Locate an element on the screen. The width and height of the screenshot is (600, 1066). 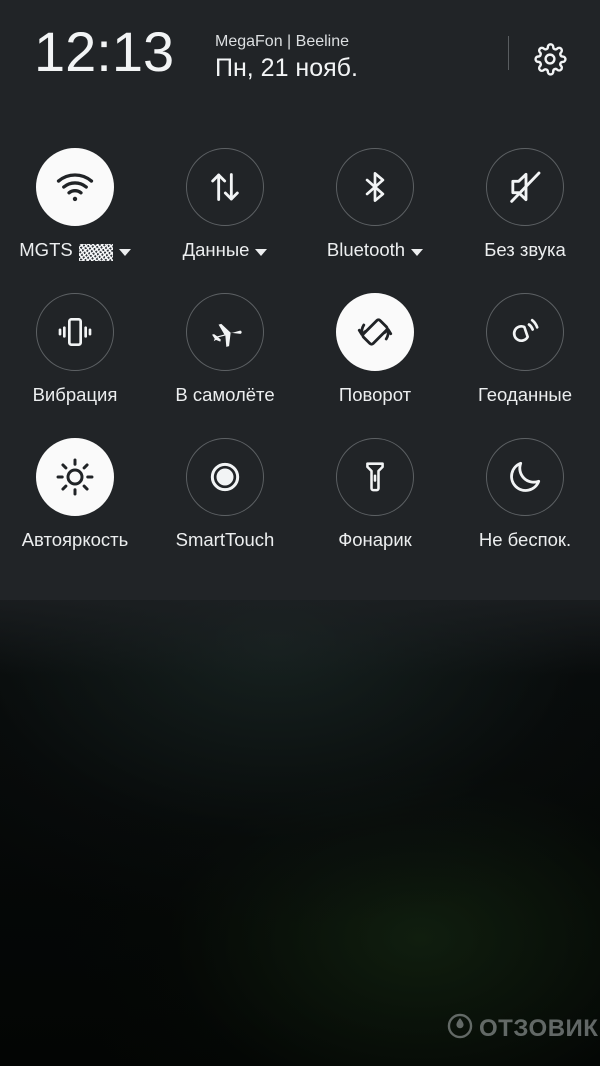
tile-location-label: Геоданные is located at coordinates (525, 395).